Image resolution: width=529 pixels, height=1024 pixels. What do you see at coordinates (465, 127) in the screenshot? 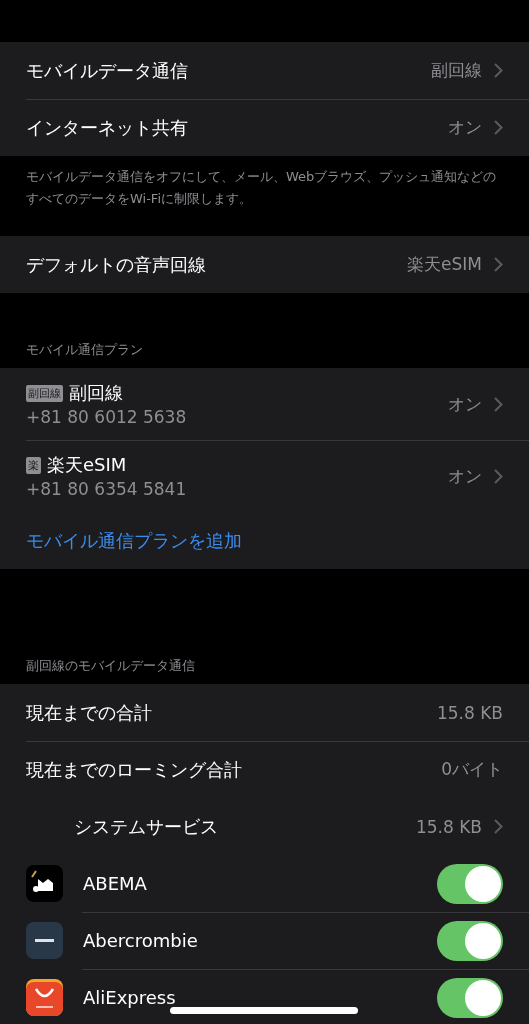
I see `row-value: オン` at bounding box center [465, 127].